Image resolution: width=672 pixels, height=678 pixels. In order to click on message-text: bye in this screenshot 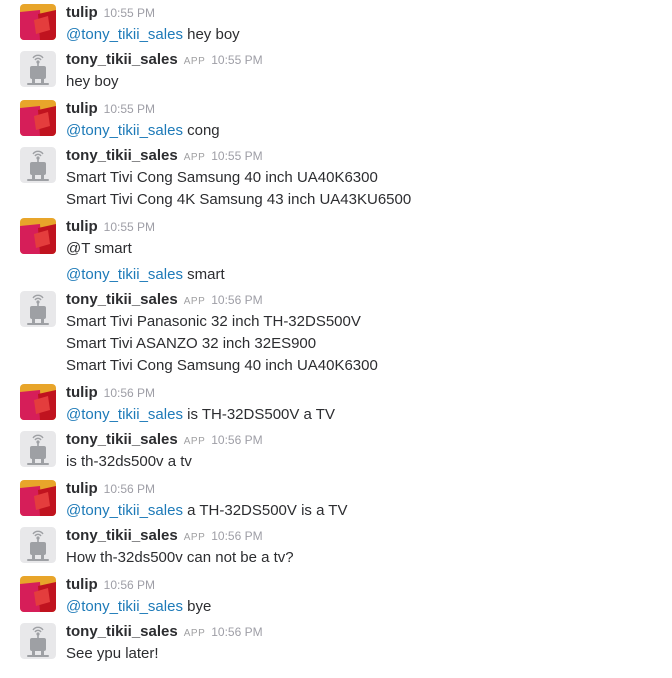, I will do `click(197, 606)`.